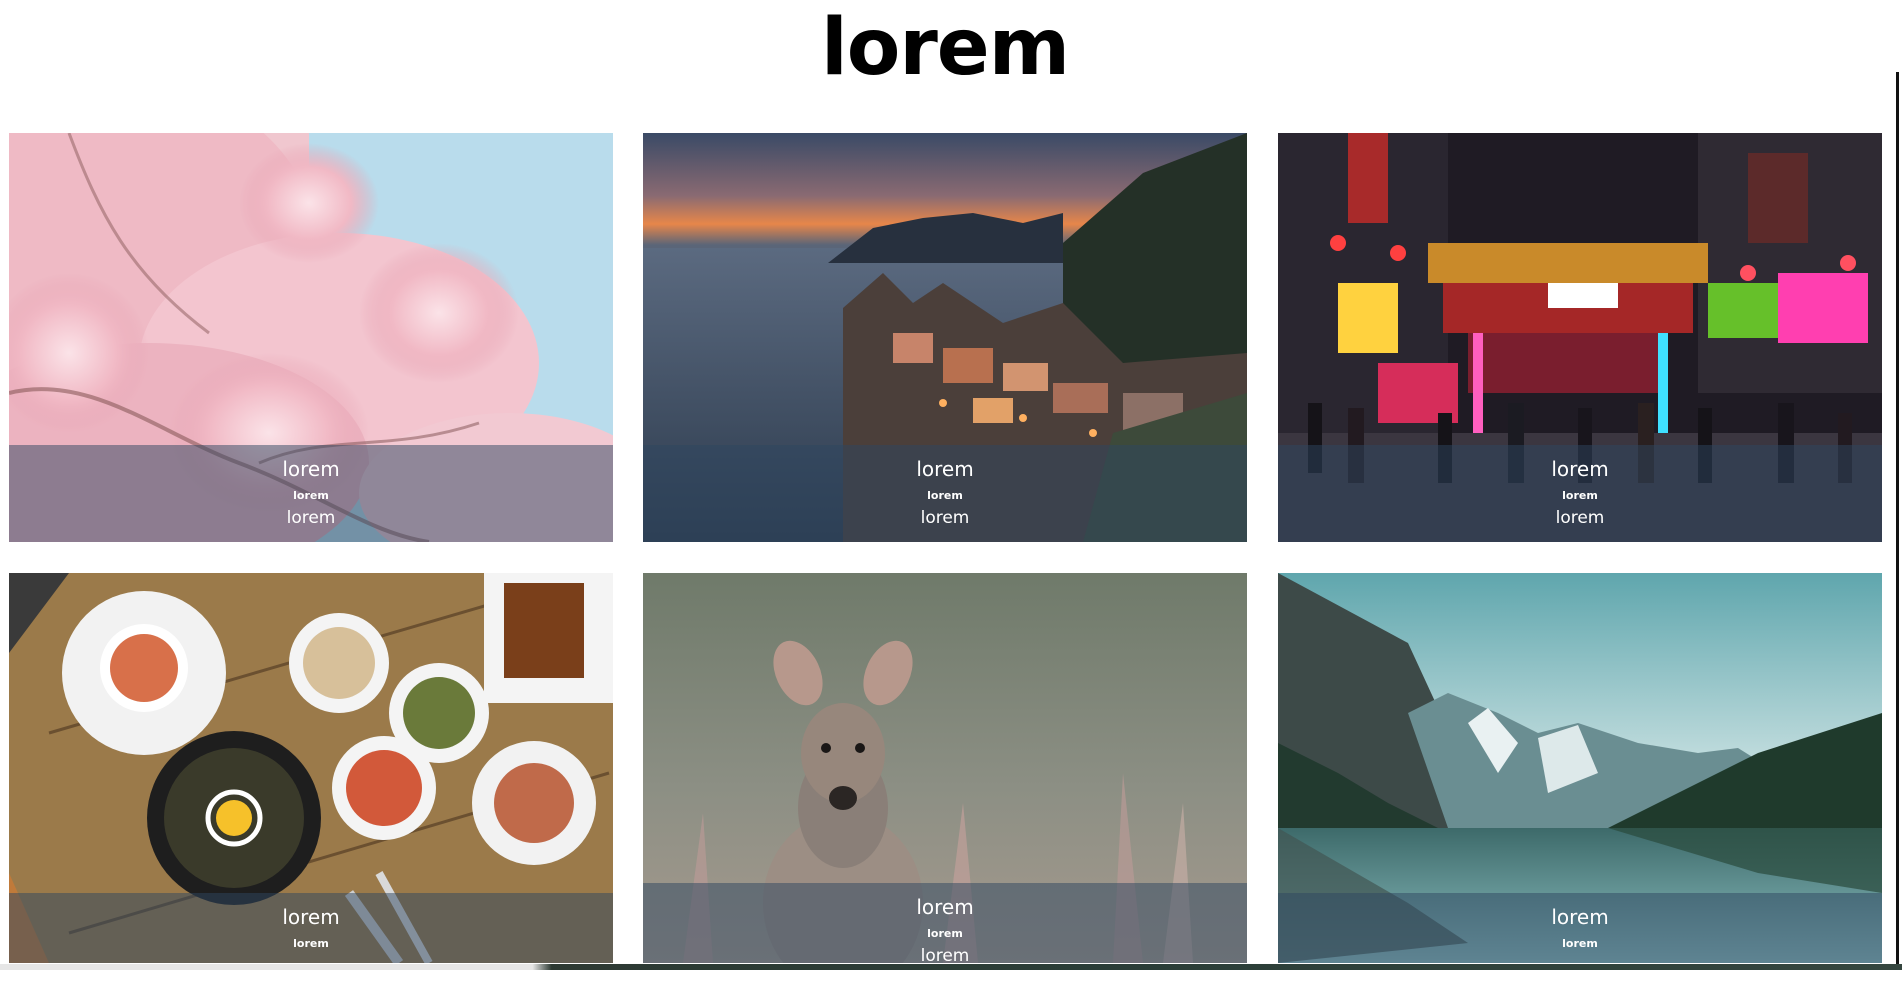  I want to click on page-title: lorem, so click(945, 48).